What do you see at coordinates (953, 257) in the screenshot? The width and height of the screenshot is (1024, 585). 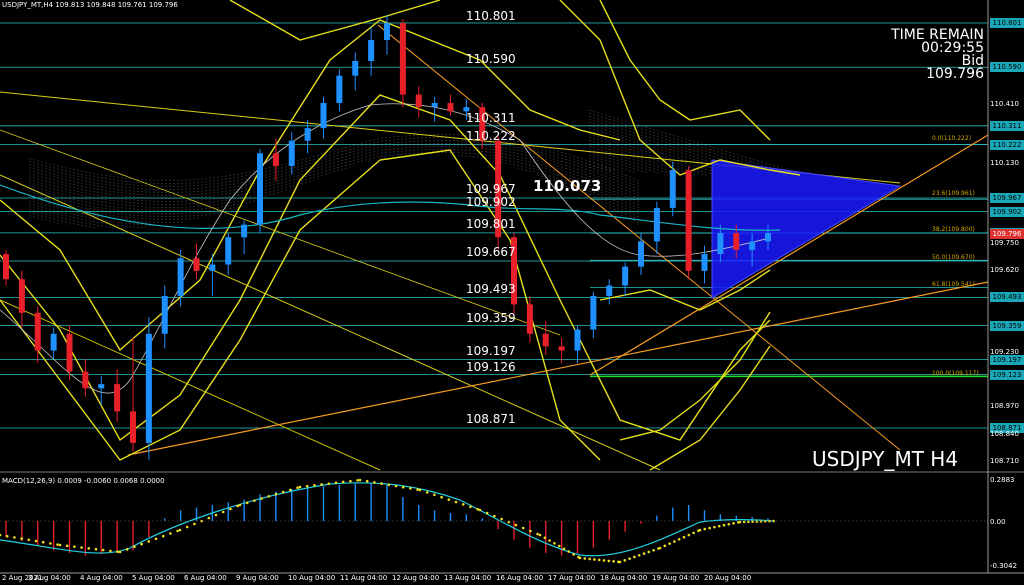 I see `fib-label: 50.0(109.670)` at bounding box center [953, 257].